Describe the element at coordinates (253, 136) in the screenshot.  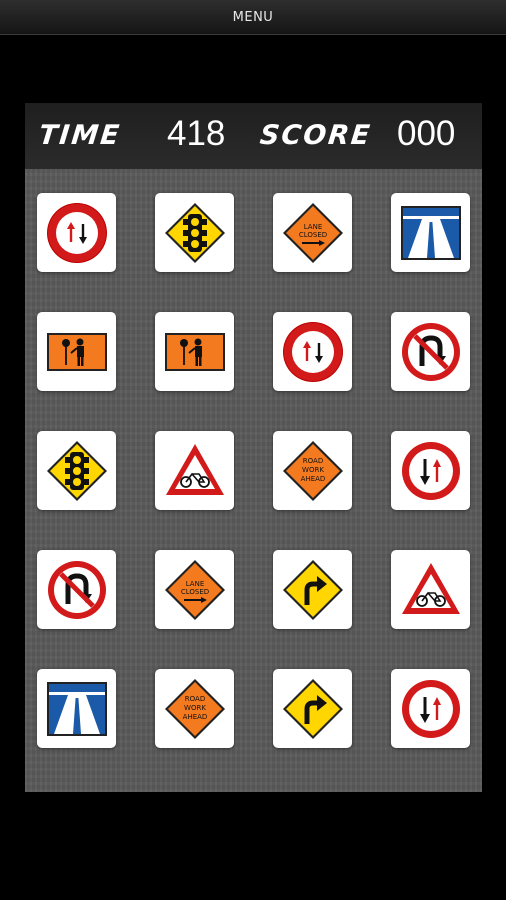
I see `score-bar: TIME 418 SCORE 000` at that location.